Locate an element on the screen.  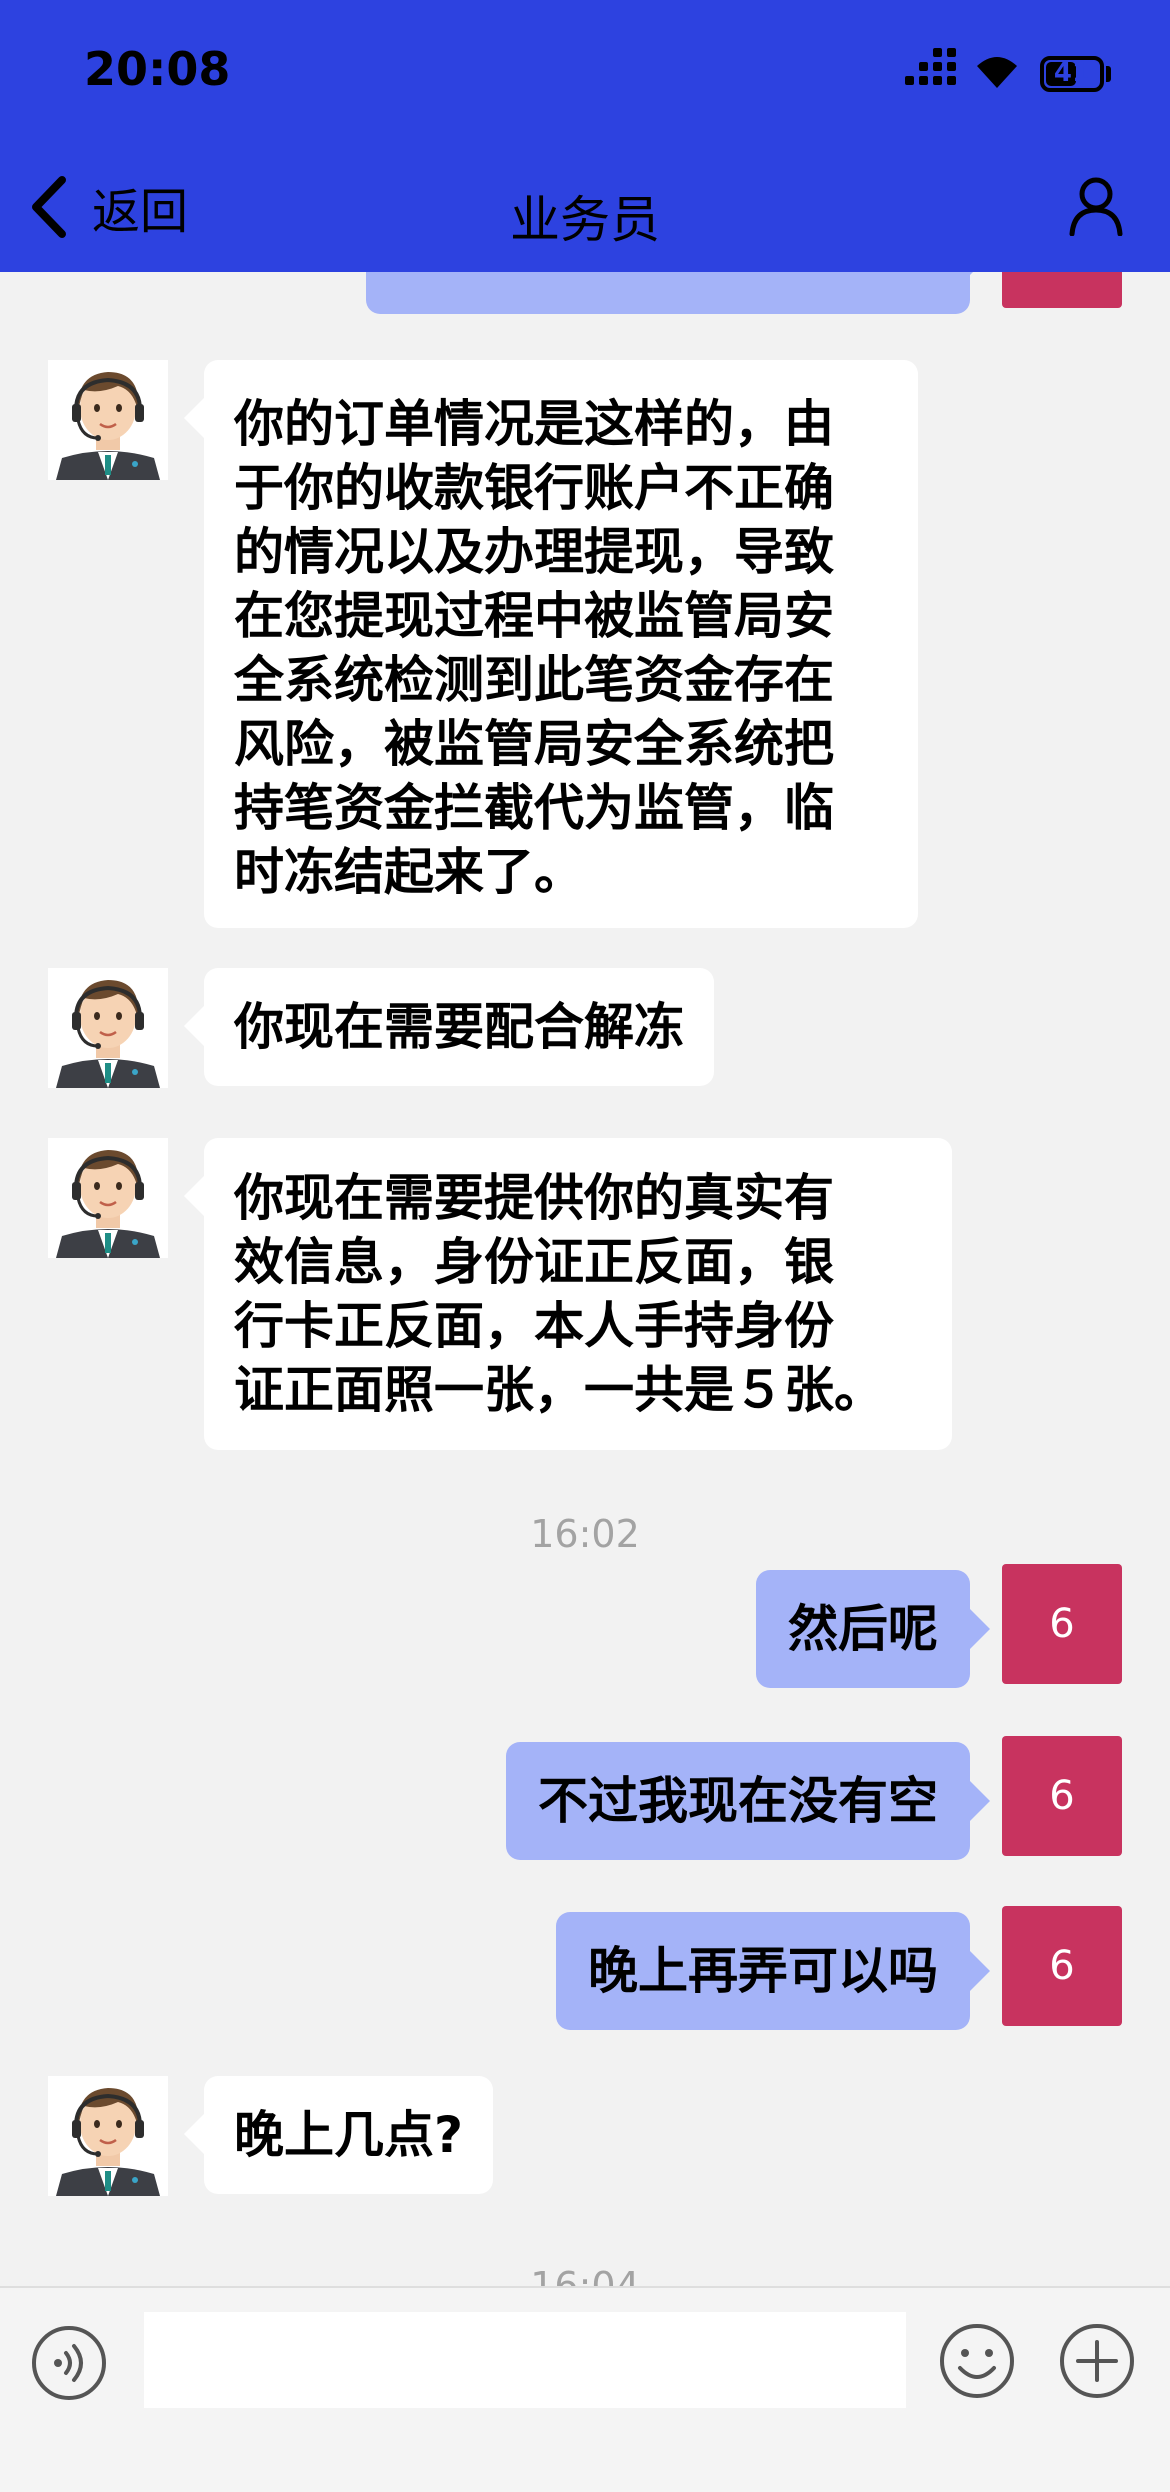
wifi-icon is located at coordinates (997, 72).